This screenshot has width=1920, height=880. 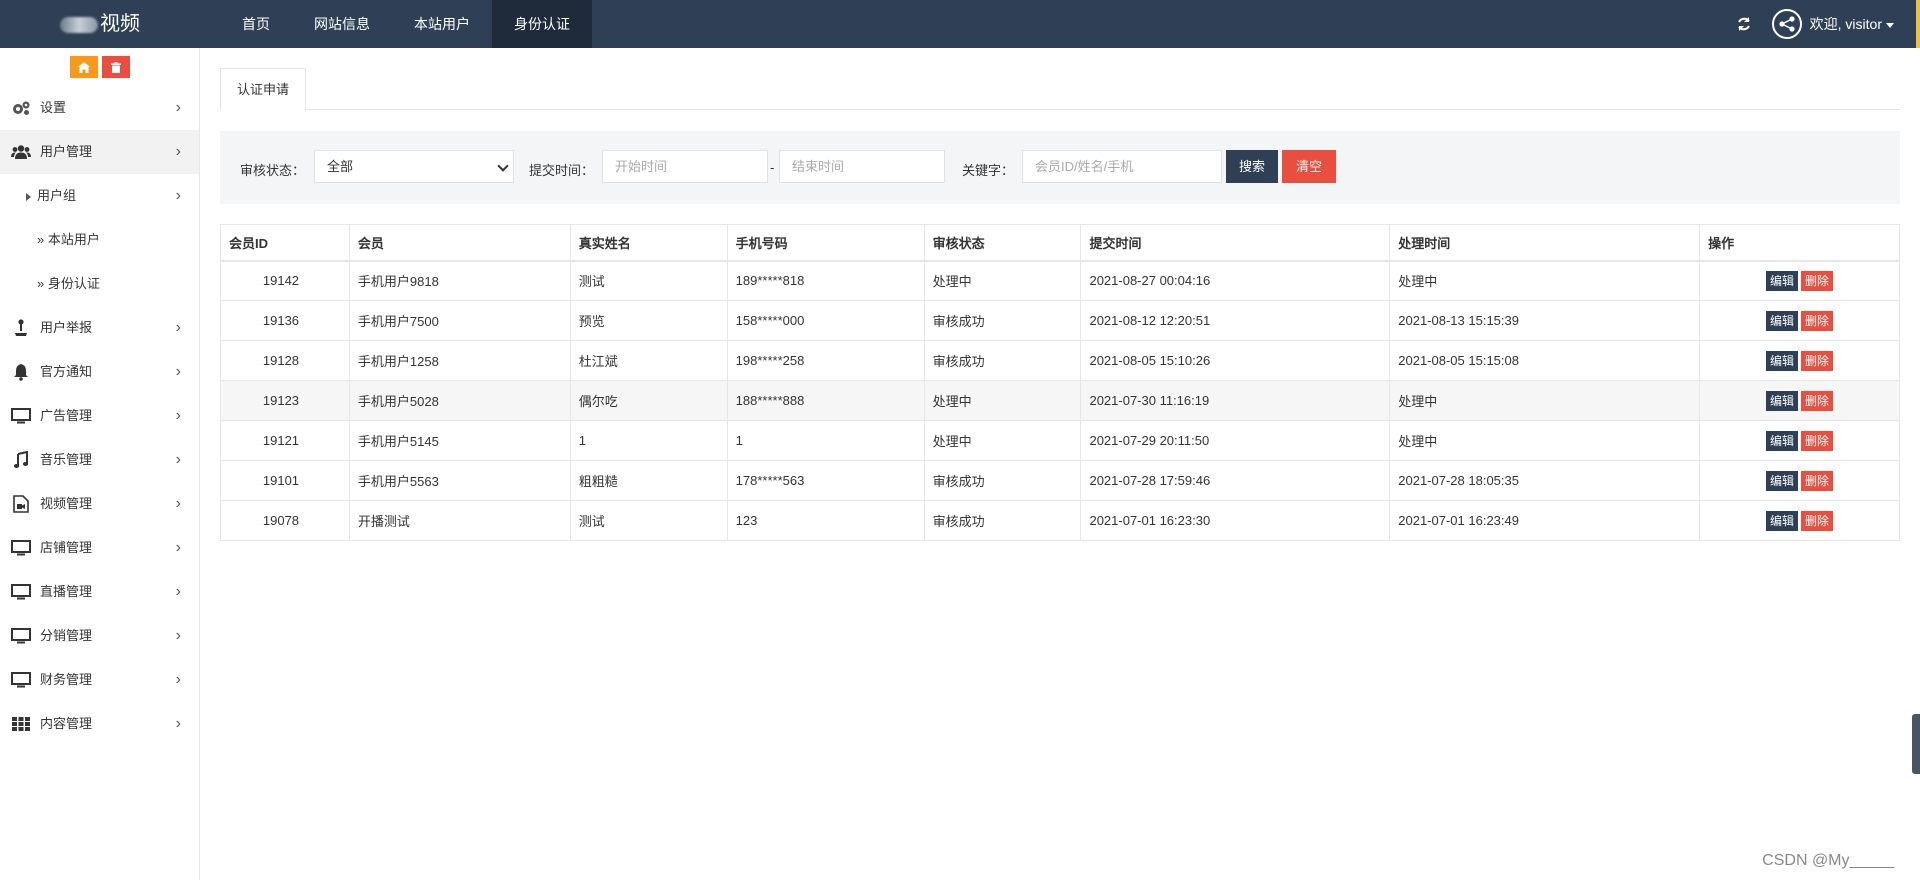 I want to click on top-nav: 首页 网站信息 本站用户 身份认证, so click(x=406, y=24).